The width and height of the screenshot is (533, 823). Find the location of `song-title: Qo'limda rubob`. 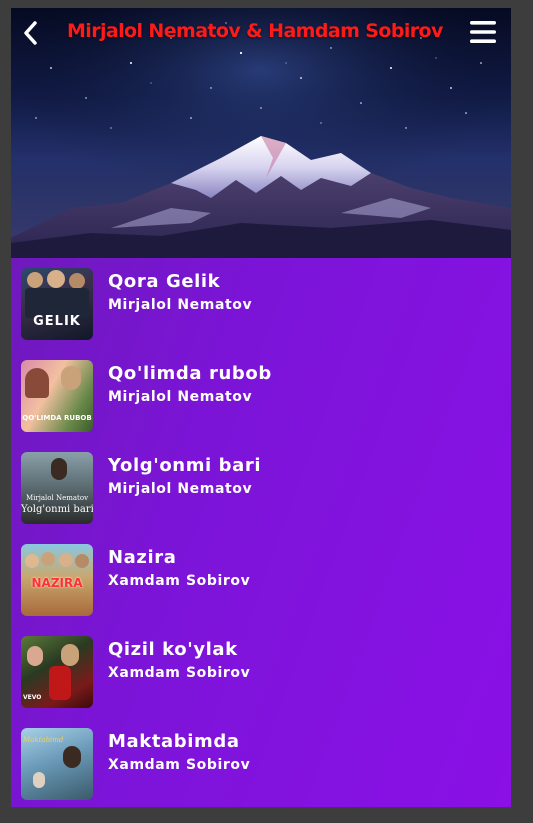

song-title: Qo'limda rubob is located at coordinates (190, 373).